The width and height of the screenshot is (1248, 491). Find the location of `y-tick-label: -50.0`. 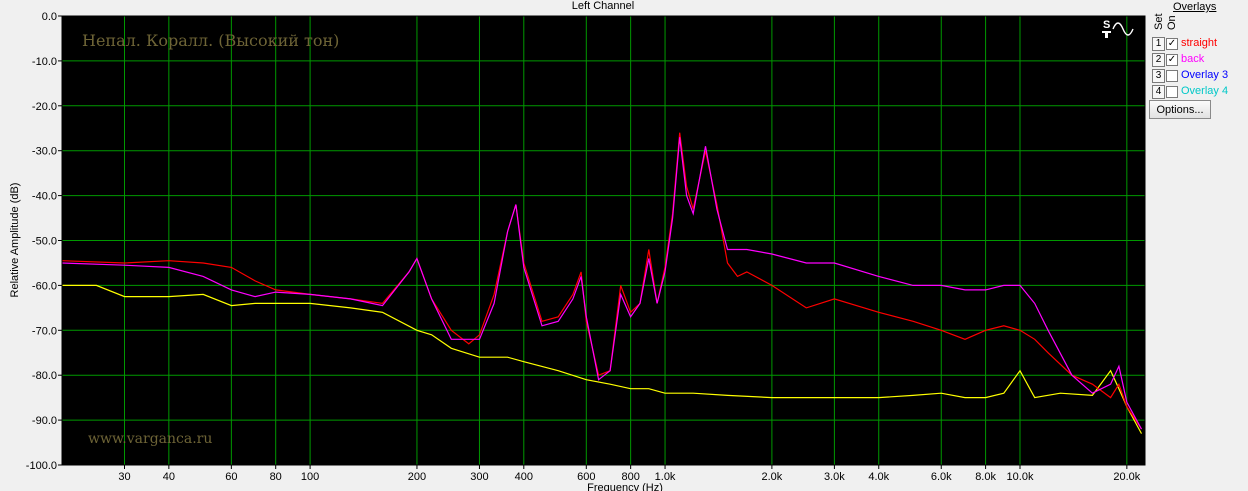

y-tick-label: -50.0 is located at coordinates (44, 242).